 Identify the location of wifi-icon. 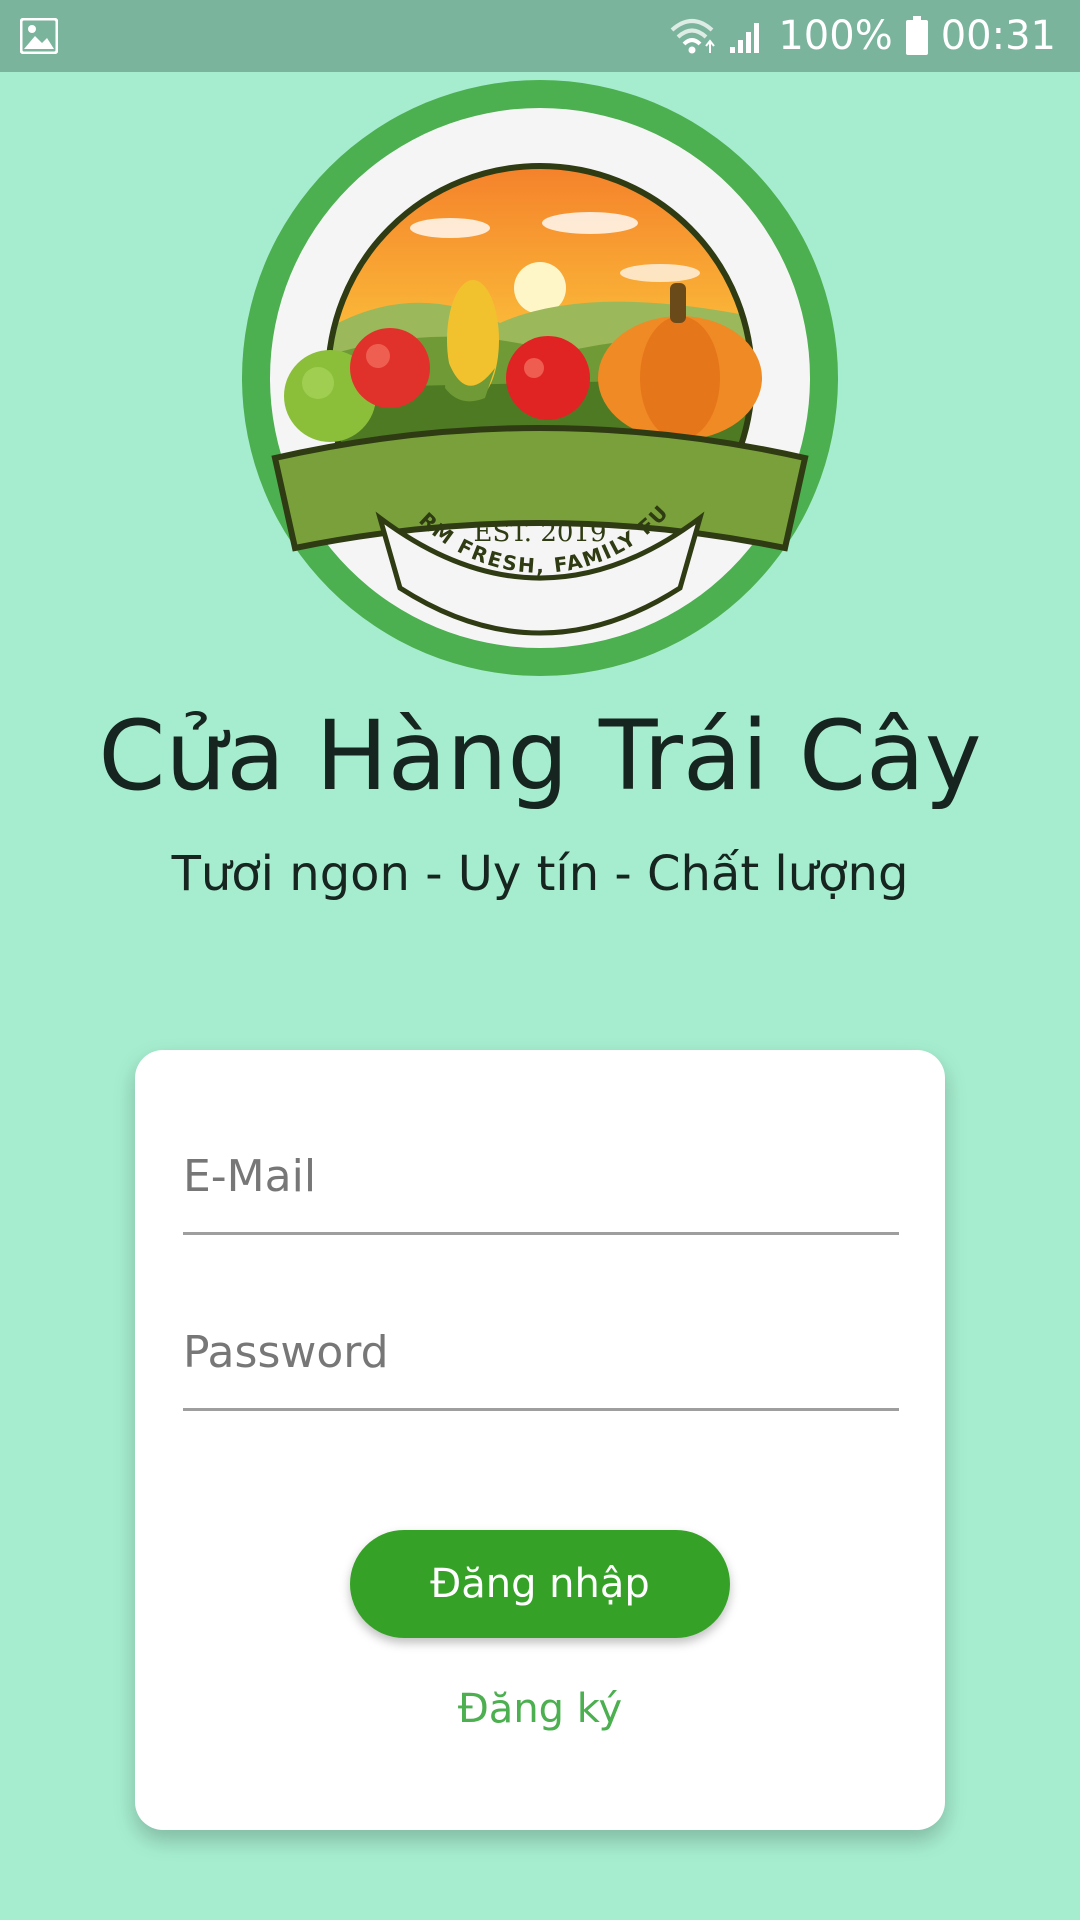
(692, 36).